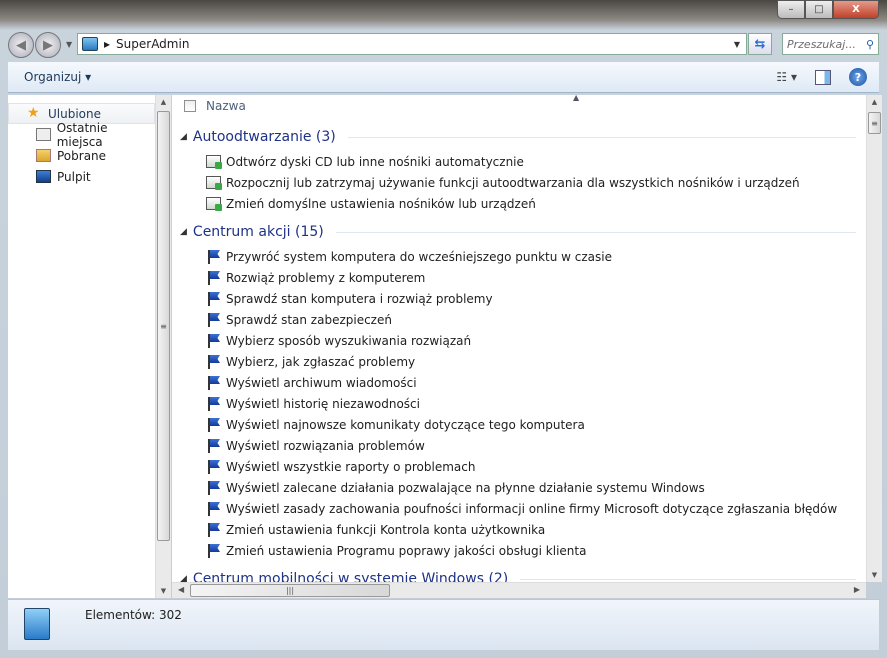  Describe the element at coordinates (819, 9) in the screenshot. I see `maximize-button: □` at that location.